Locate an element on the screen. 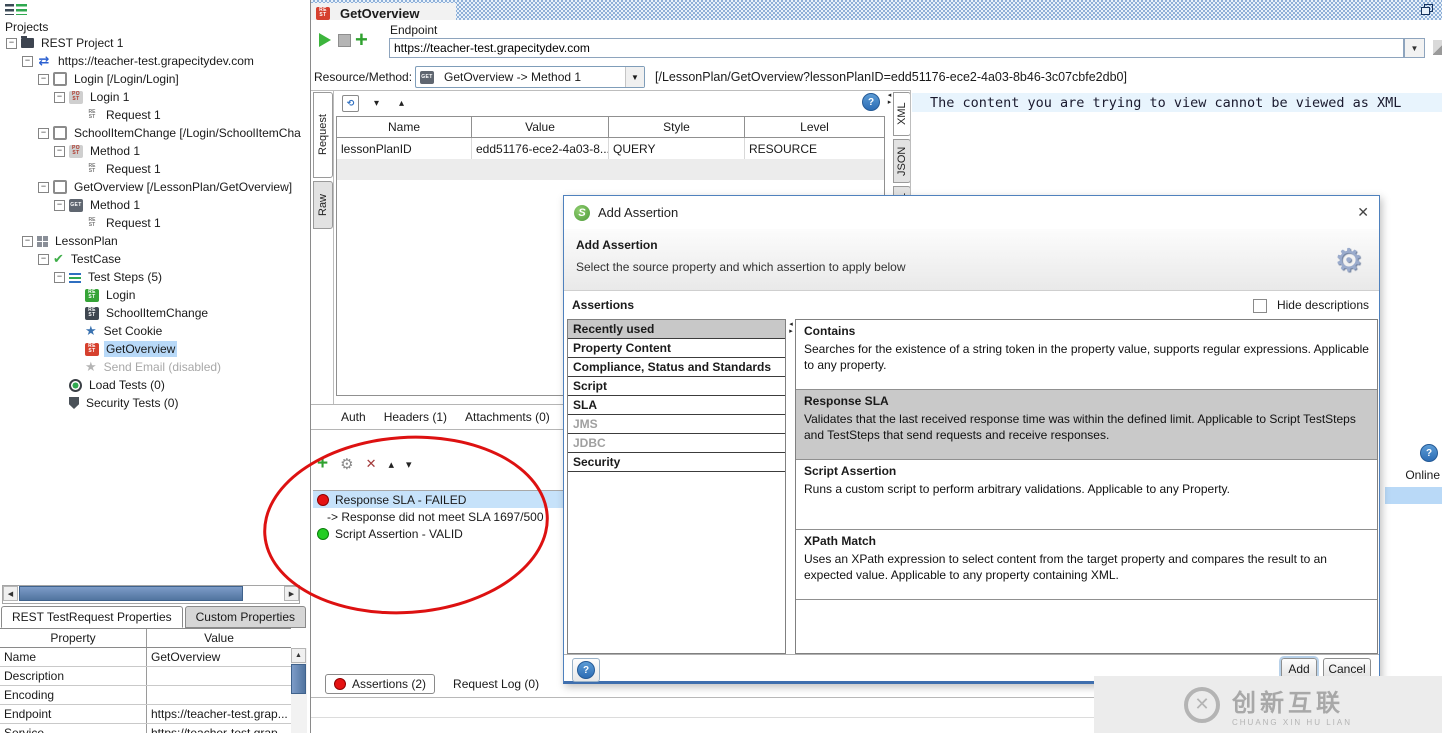 The height and width of the screenshot is (733, 1442). menu-icon is located at coordinates (16, 9).